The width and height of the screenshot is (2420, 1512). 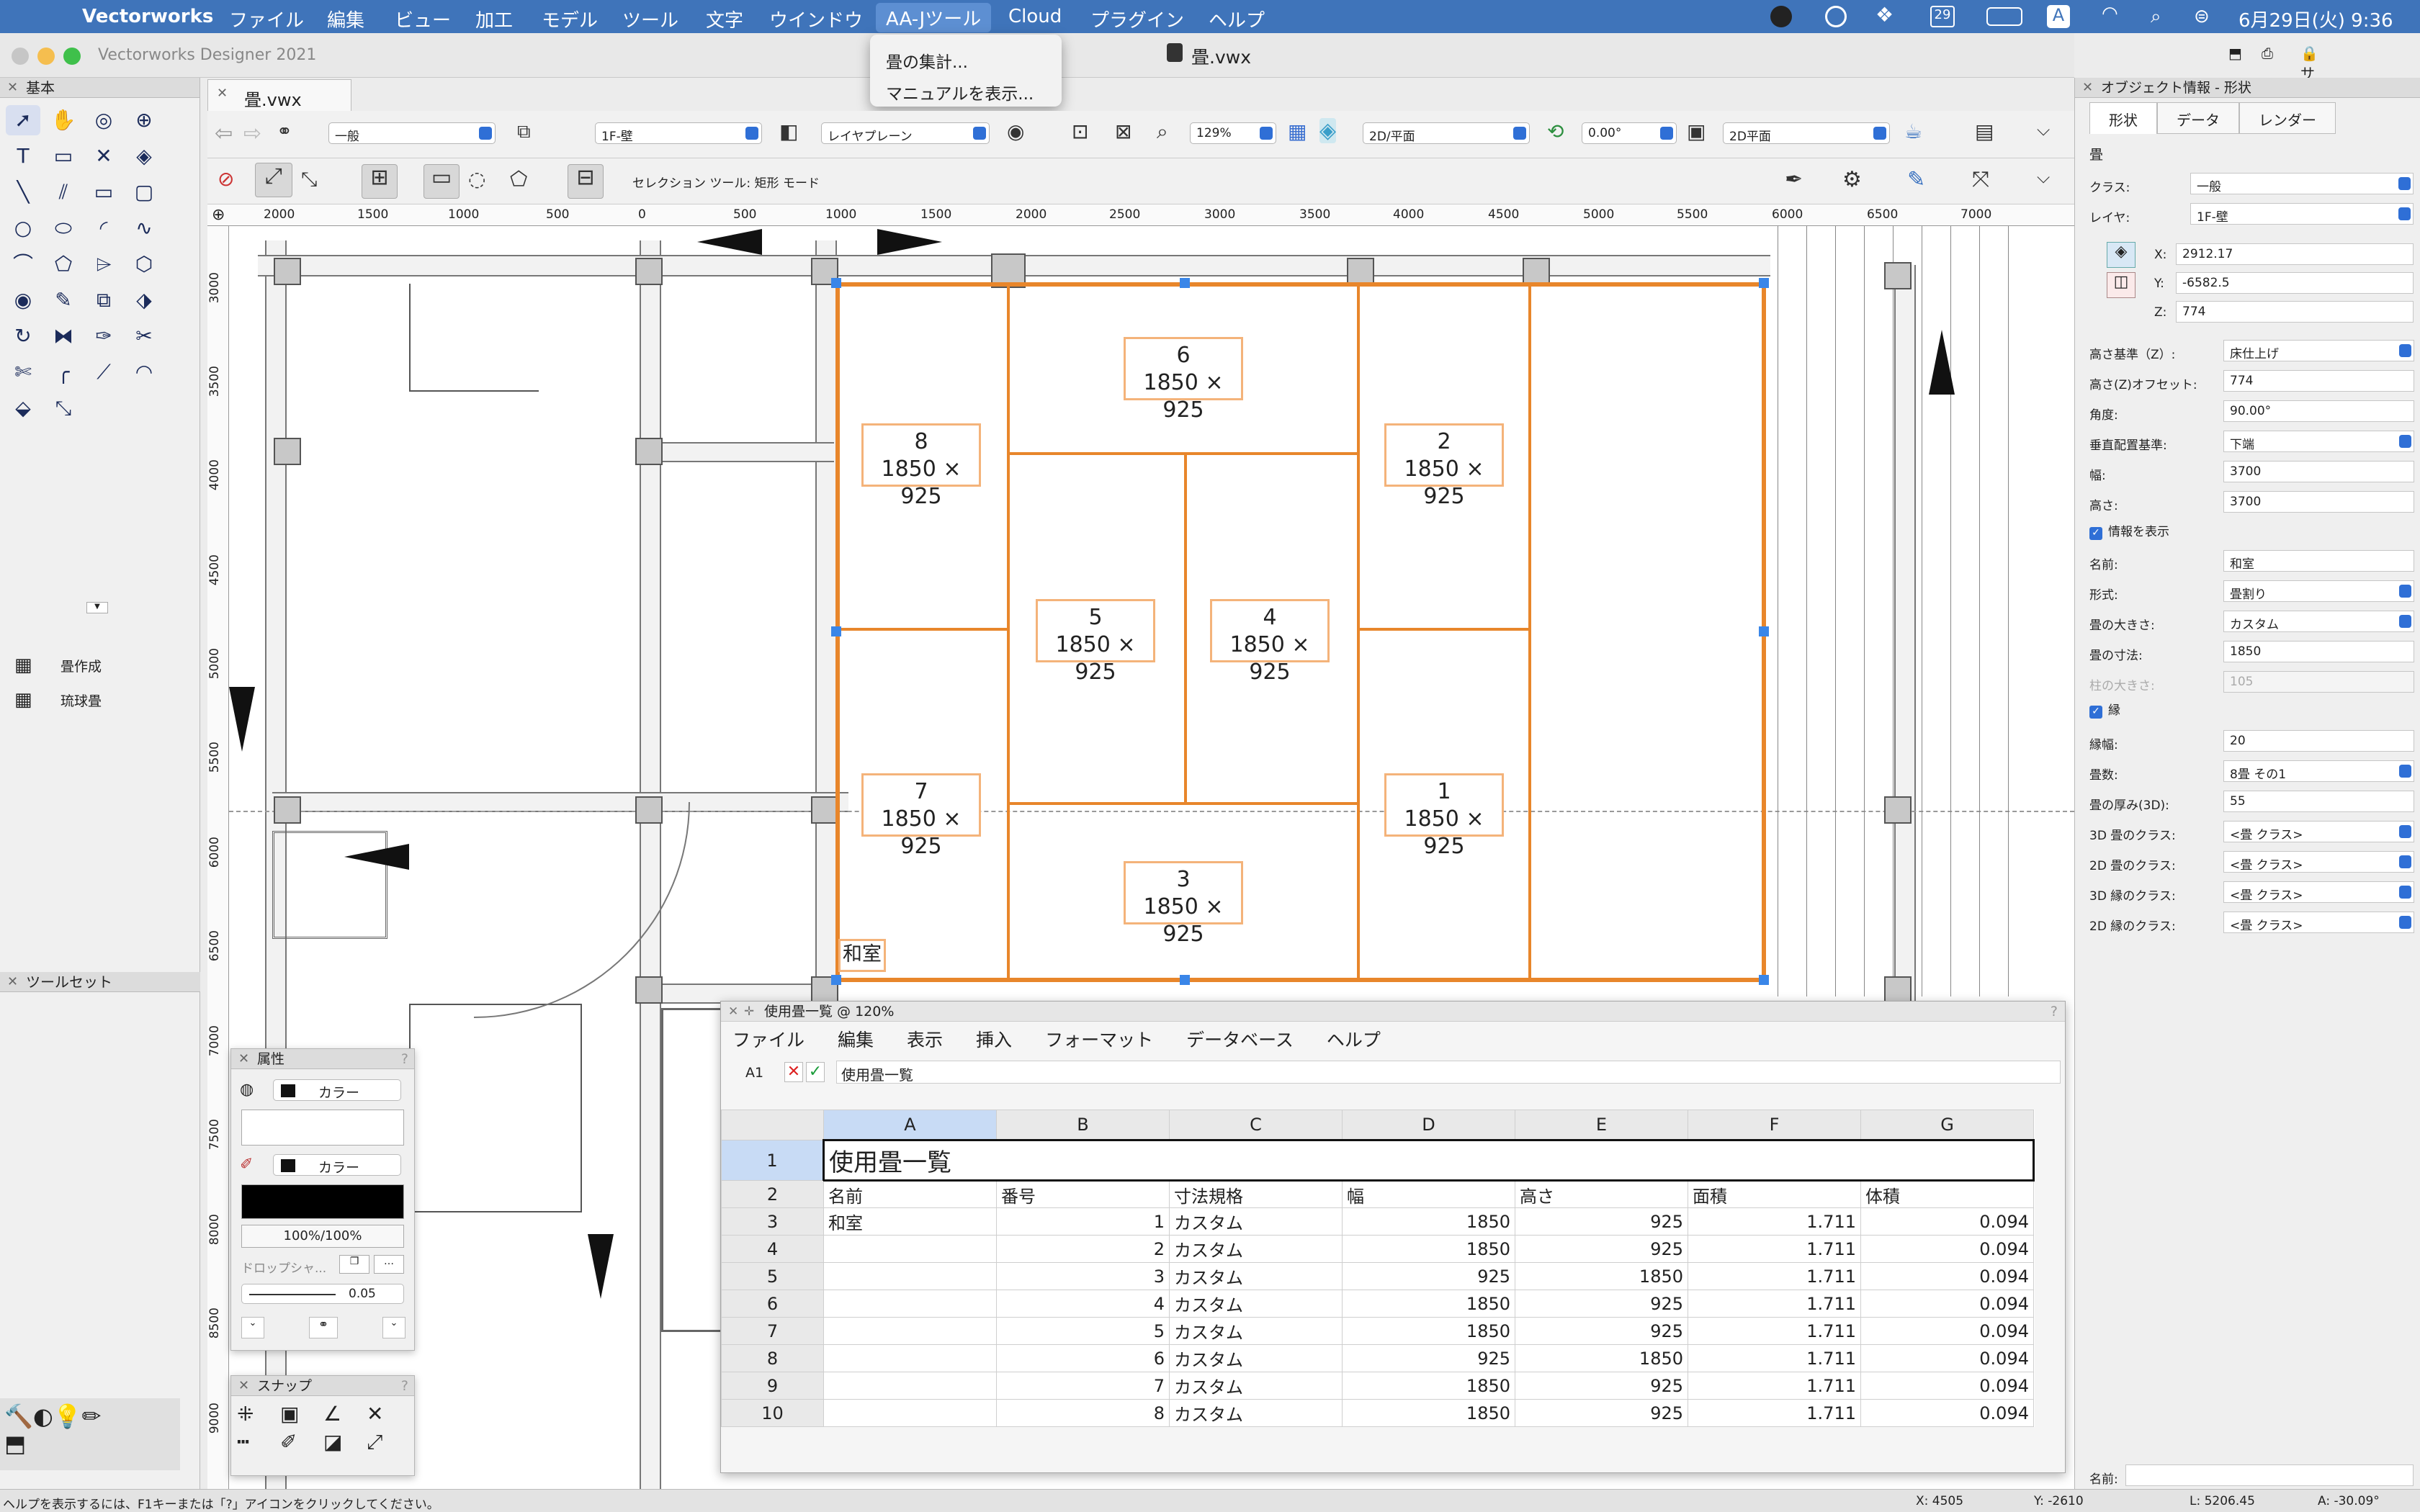 I want to click on x-field: 2912.17, so click(x=2295, y=254).